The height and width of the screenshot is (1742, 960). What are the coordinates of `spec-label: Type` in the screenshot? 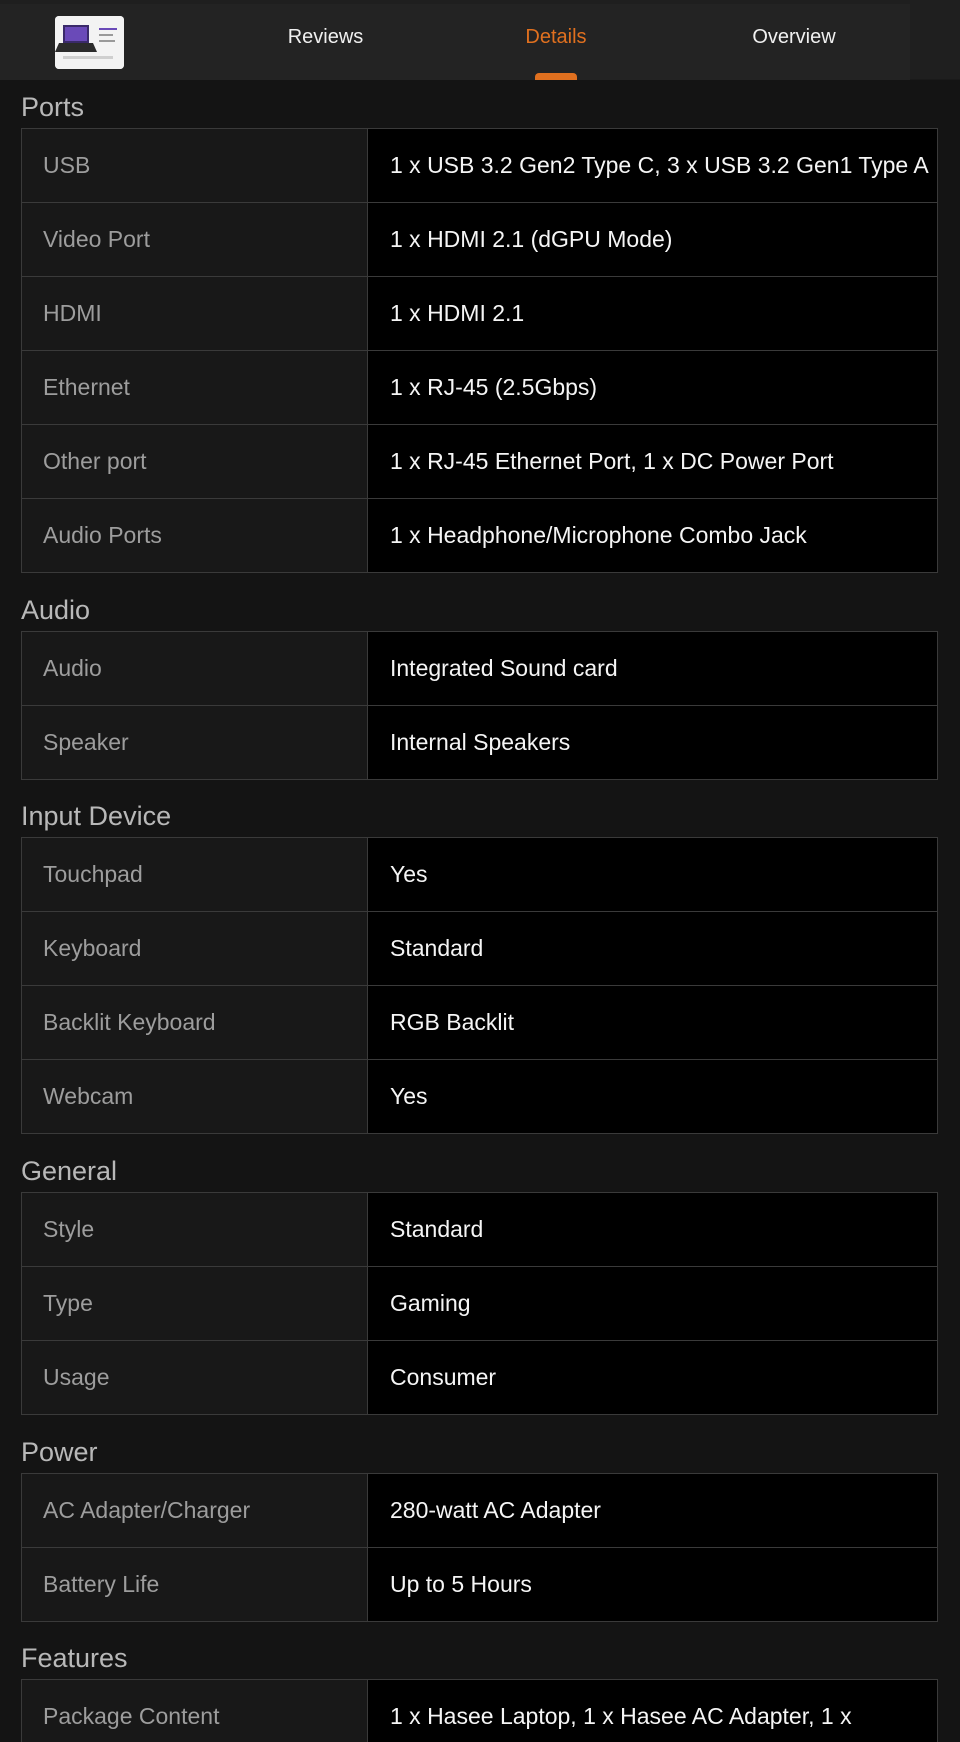 It's located at (195, 1303).